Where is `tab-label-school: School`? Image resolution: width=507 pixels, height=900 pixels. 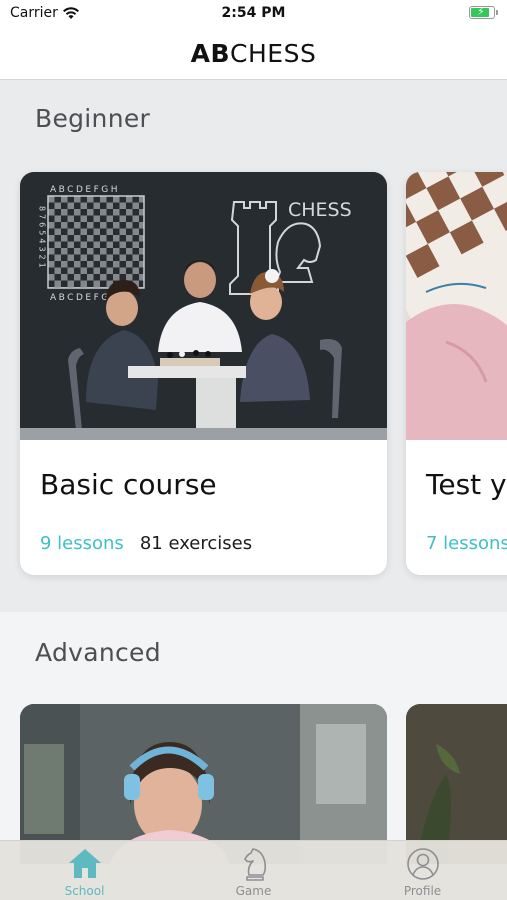 tab-label-school: School is located at coordinates (84, 891).